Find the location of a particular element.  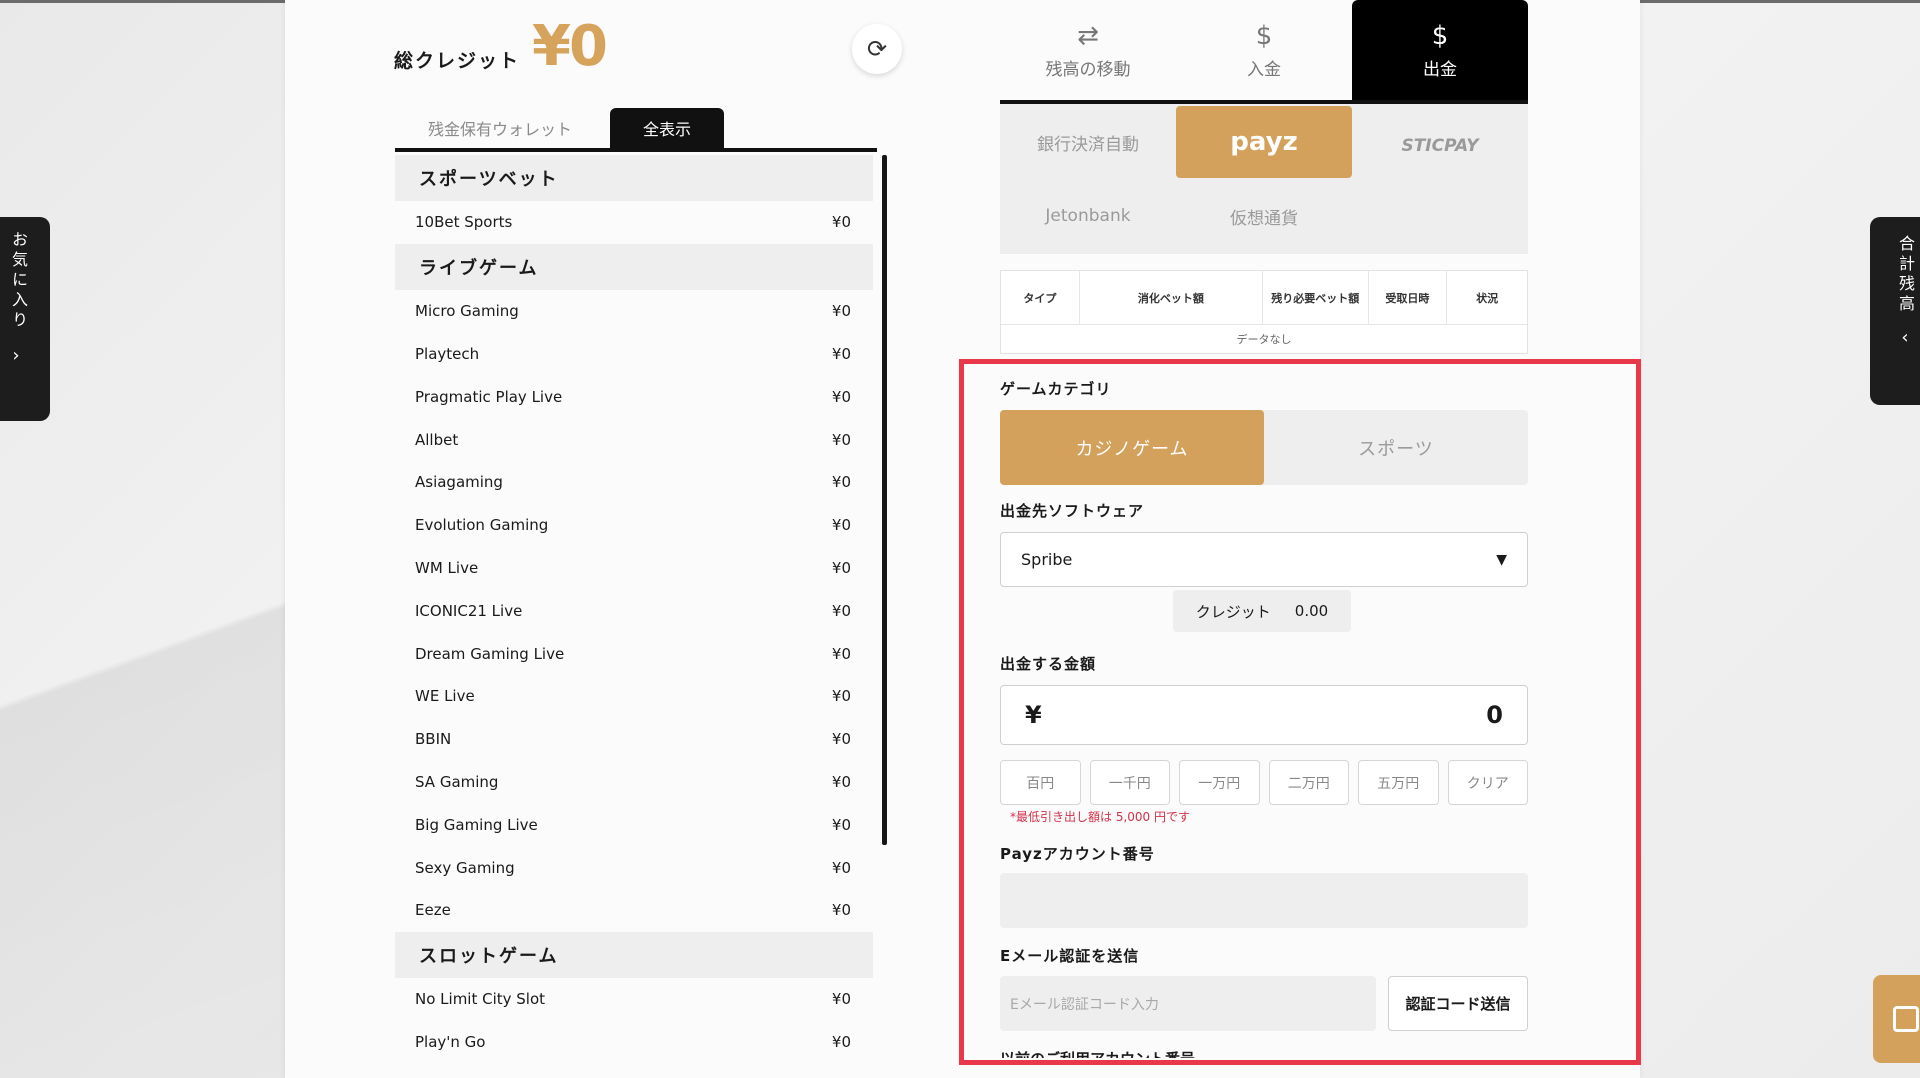

list-item: Pragmatic Play Live ¥0 is located at coordinates (634, 396).